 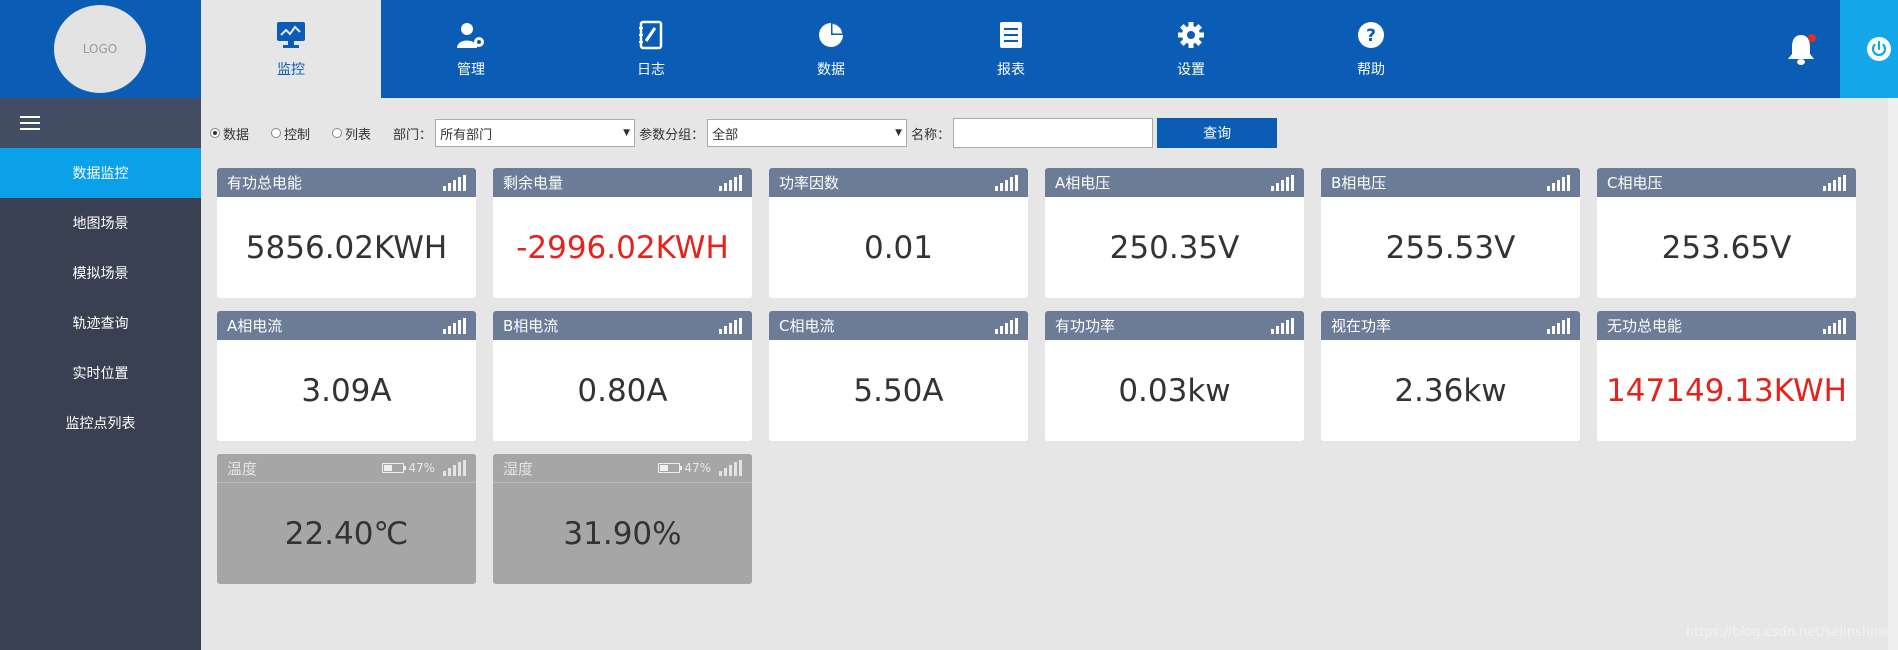 I want to click on metric-card: 湿度 47% 31.90%, so click(x=622, y=519).